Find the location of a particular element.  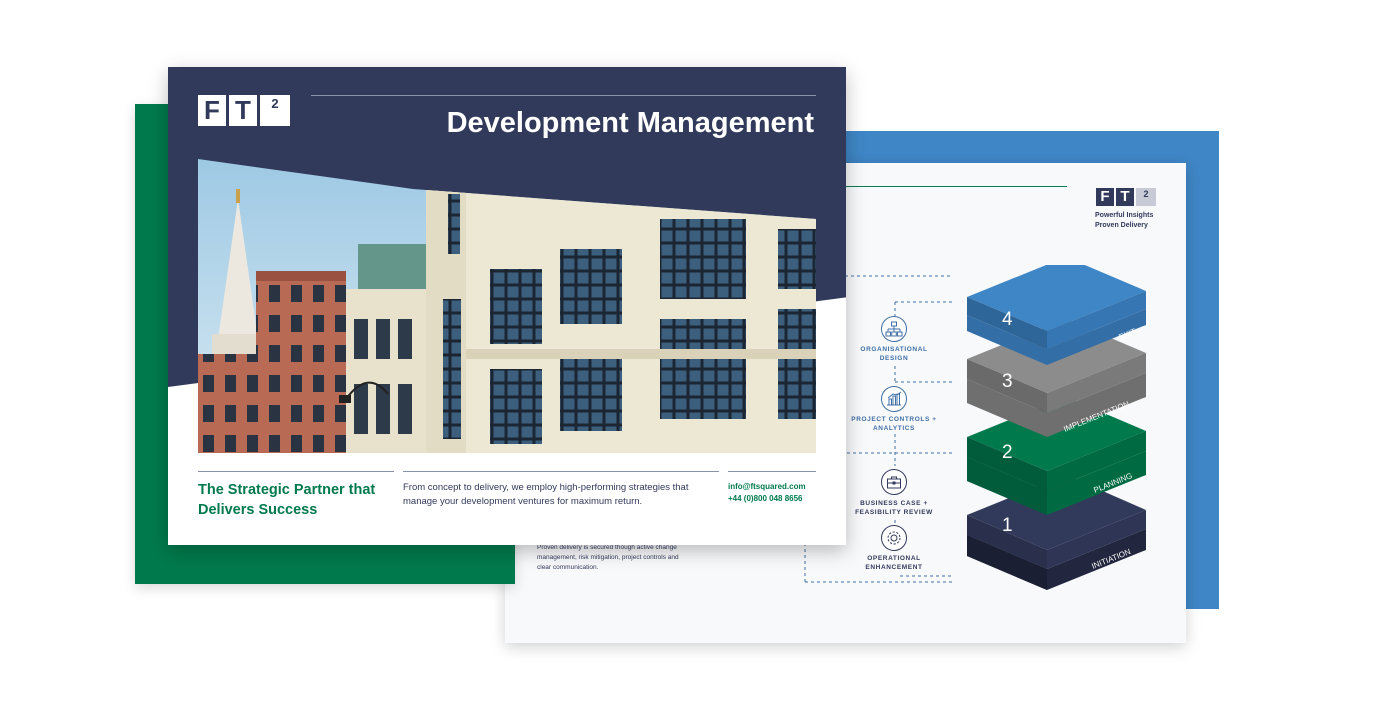

back-header-rule is located at coordinates (956, 186).